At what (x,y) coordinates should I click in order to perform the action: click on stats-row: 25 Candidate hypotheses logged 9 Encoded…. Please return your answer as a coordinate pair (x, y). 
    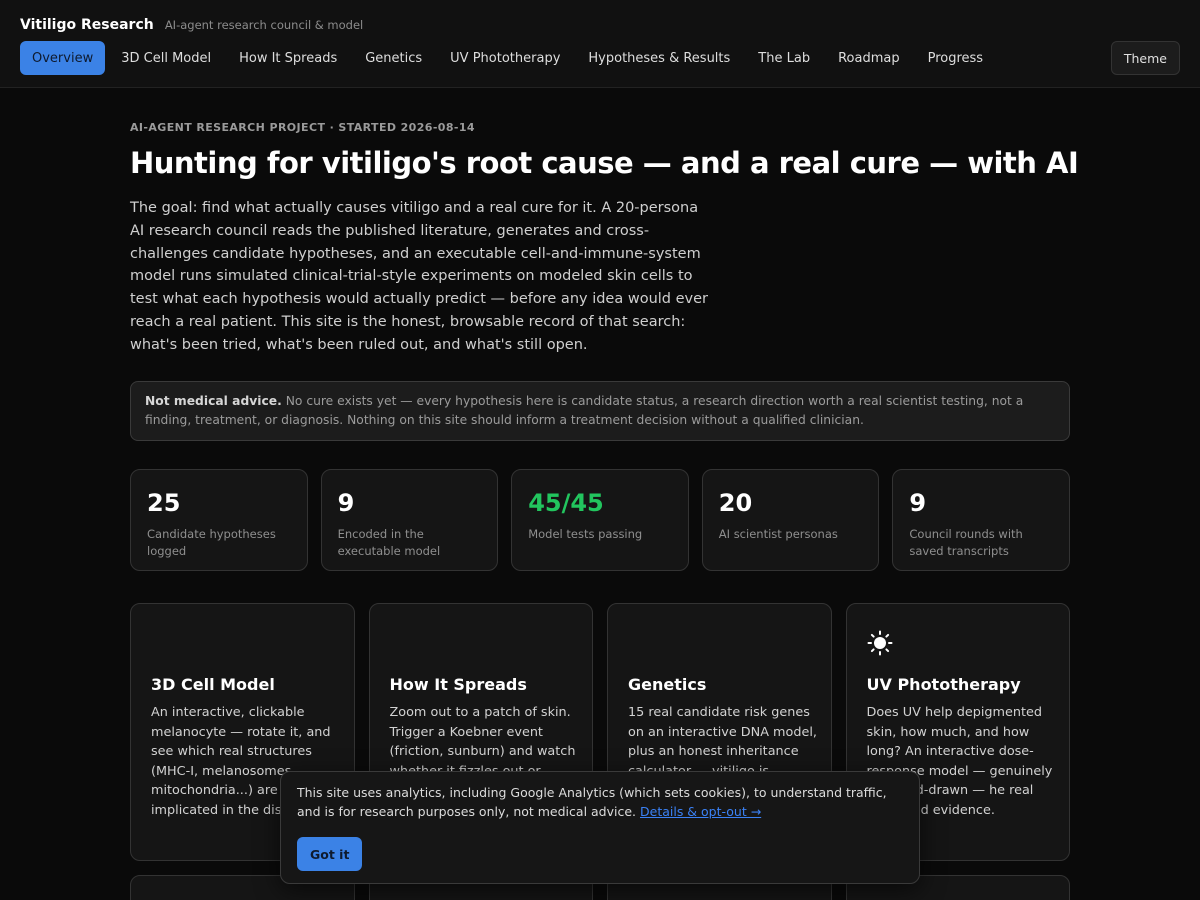
    Looking at the image, I should click on (600, 520).